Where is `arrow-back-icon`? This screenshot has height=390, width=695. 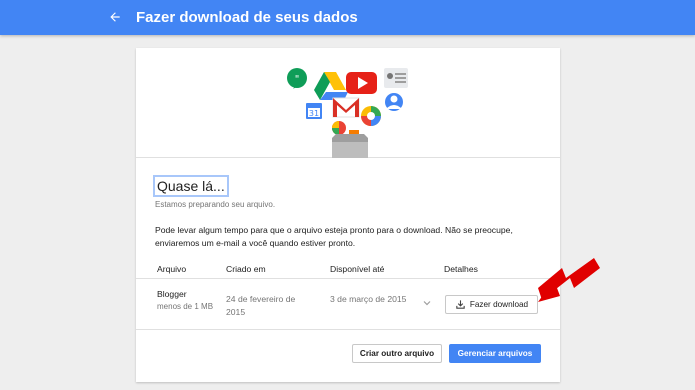
arrow-back-icon is located at coordinates (115, 17).